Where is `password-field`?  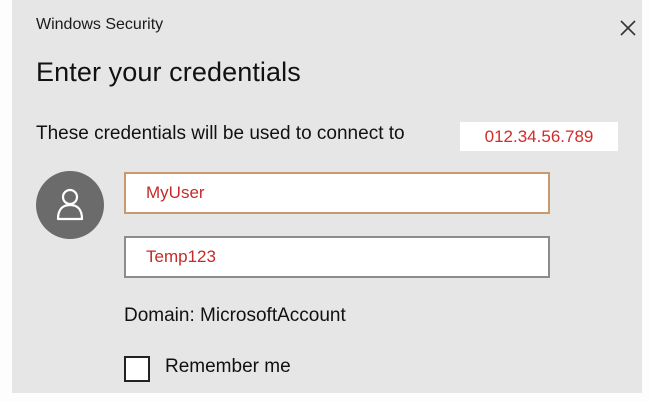
password-field is located at coordinates (337, 257).